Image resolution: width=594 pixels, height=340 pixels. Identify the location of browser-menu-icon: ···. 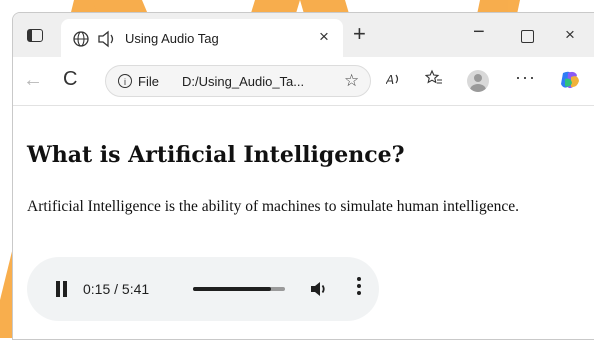
(525, 77).